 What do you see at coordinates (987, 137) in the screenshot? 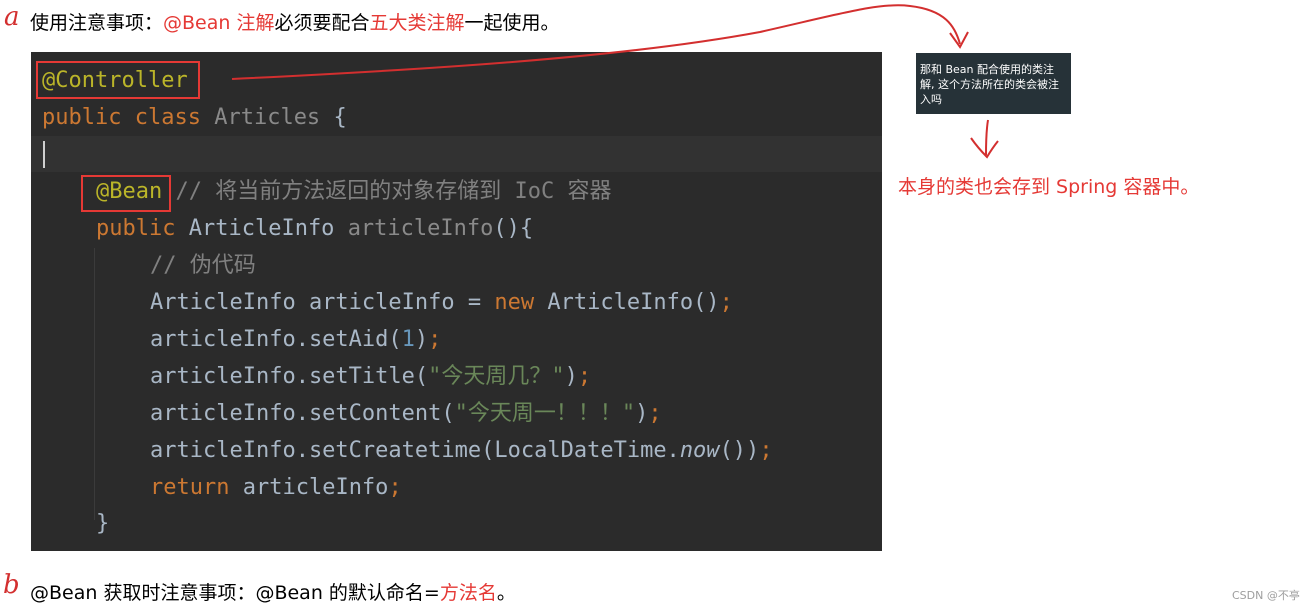
I see `arrow-question-to-answer` at bounding box center [987, 137].